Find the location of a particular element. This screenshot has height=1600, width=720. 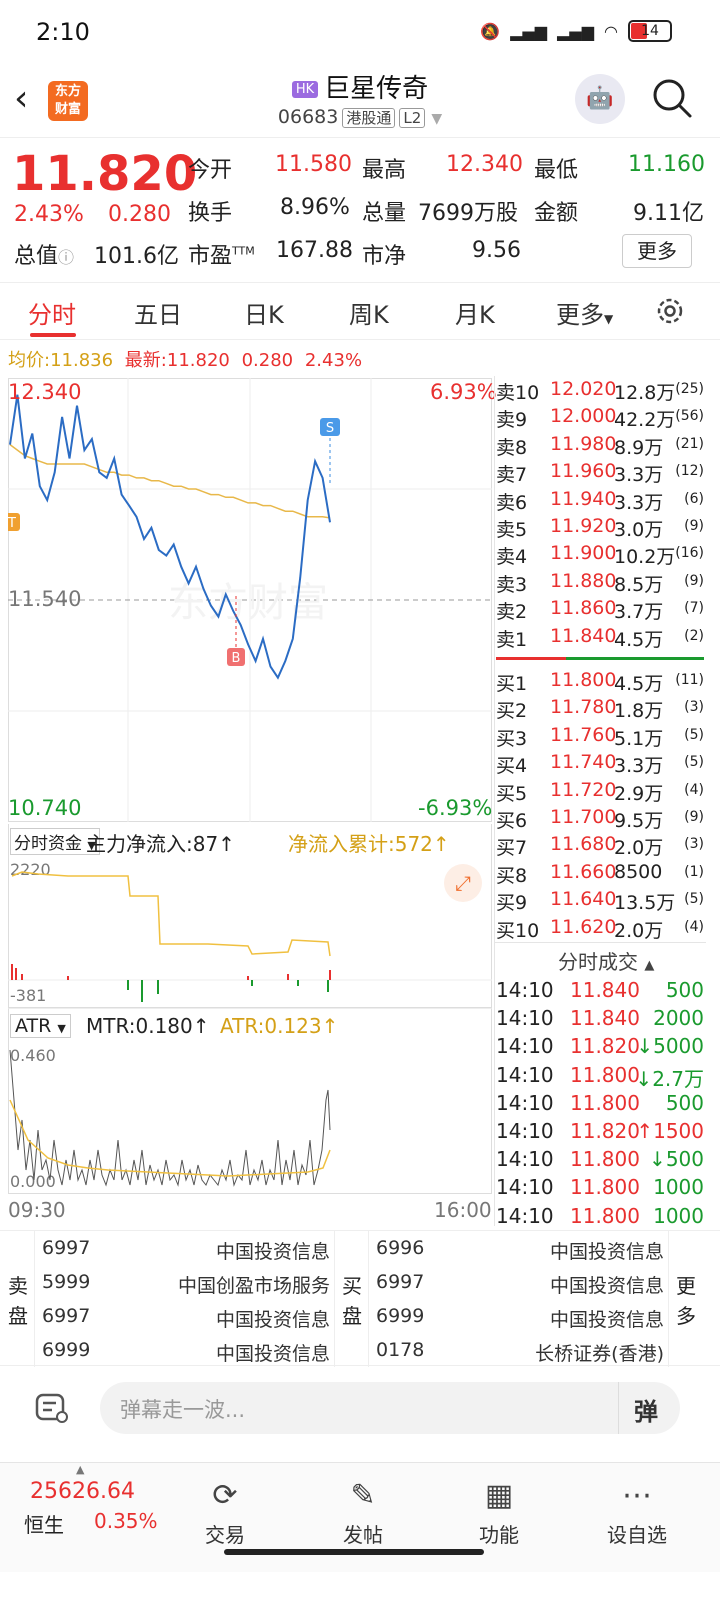

buy-marker: B is located at coordinates (236, 657).